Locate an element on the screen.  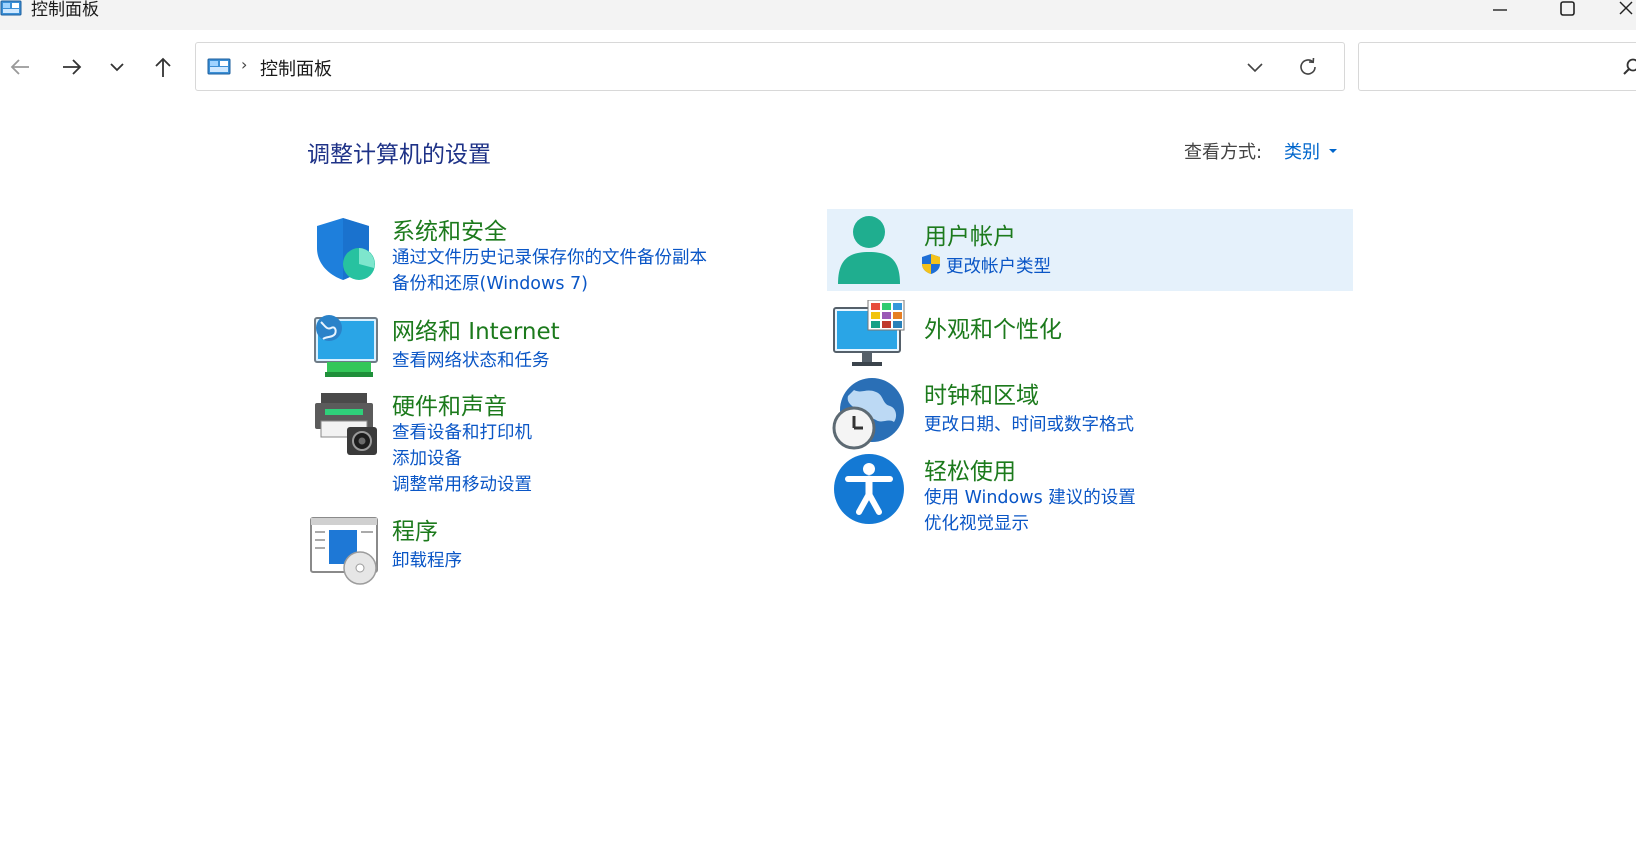
category-title: 程序 is located at coordinates (415, 529).